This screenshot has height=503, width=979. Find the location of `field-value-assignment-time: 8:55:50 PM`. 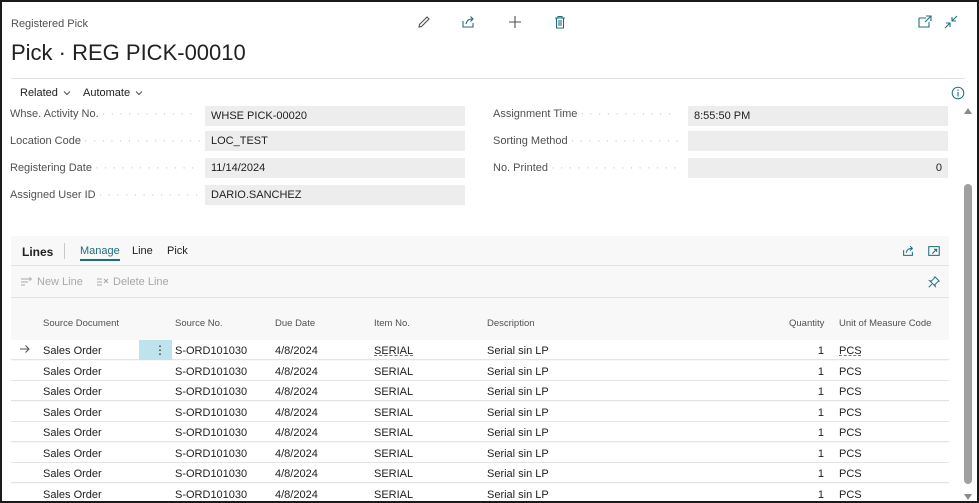

field-value-assignment-time: 8:55:50 PM is located at coordinates (818, 116).